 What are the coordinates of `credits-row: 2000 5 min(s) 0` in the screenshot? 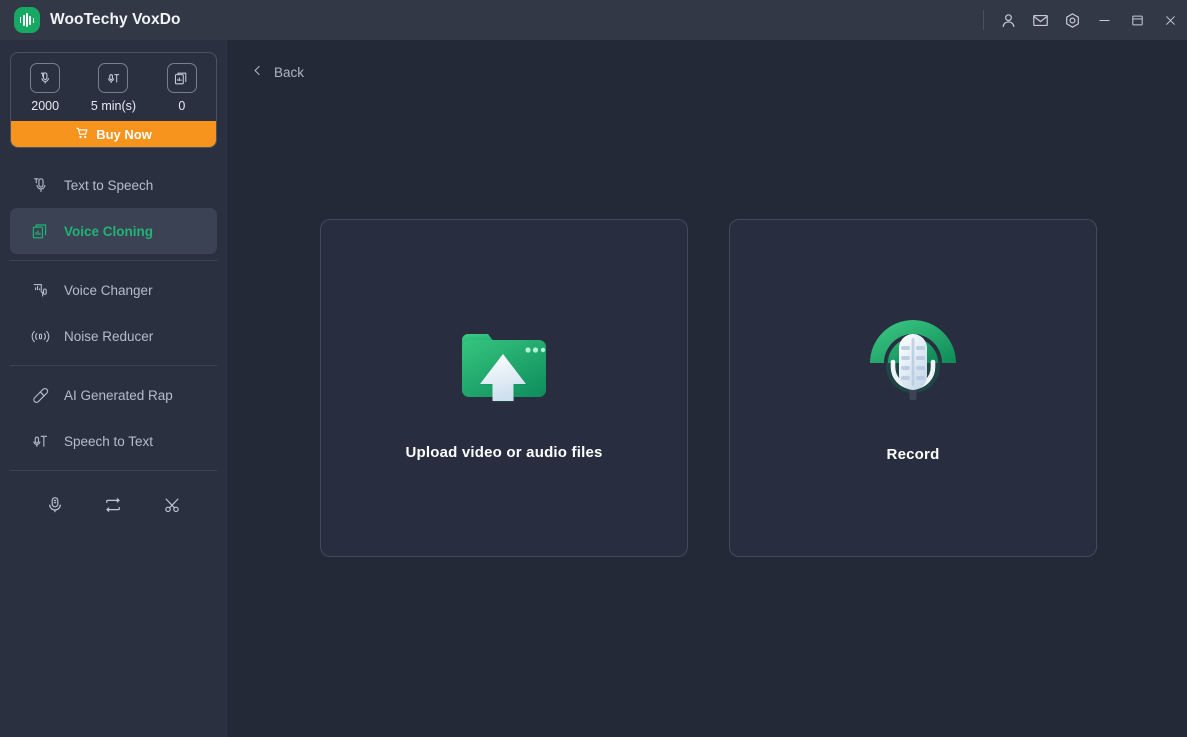 It's located at (113, 87).